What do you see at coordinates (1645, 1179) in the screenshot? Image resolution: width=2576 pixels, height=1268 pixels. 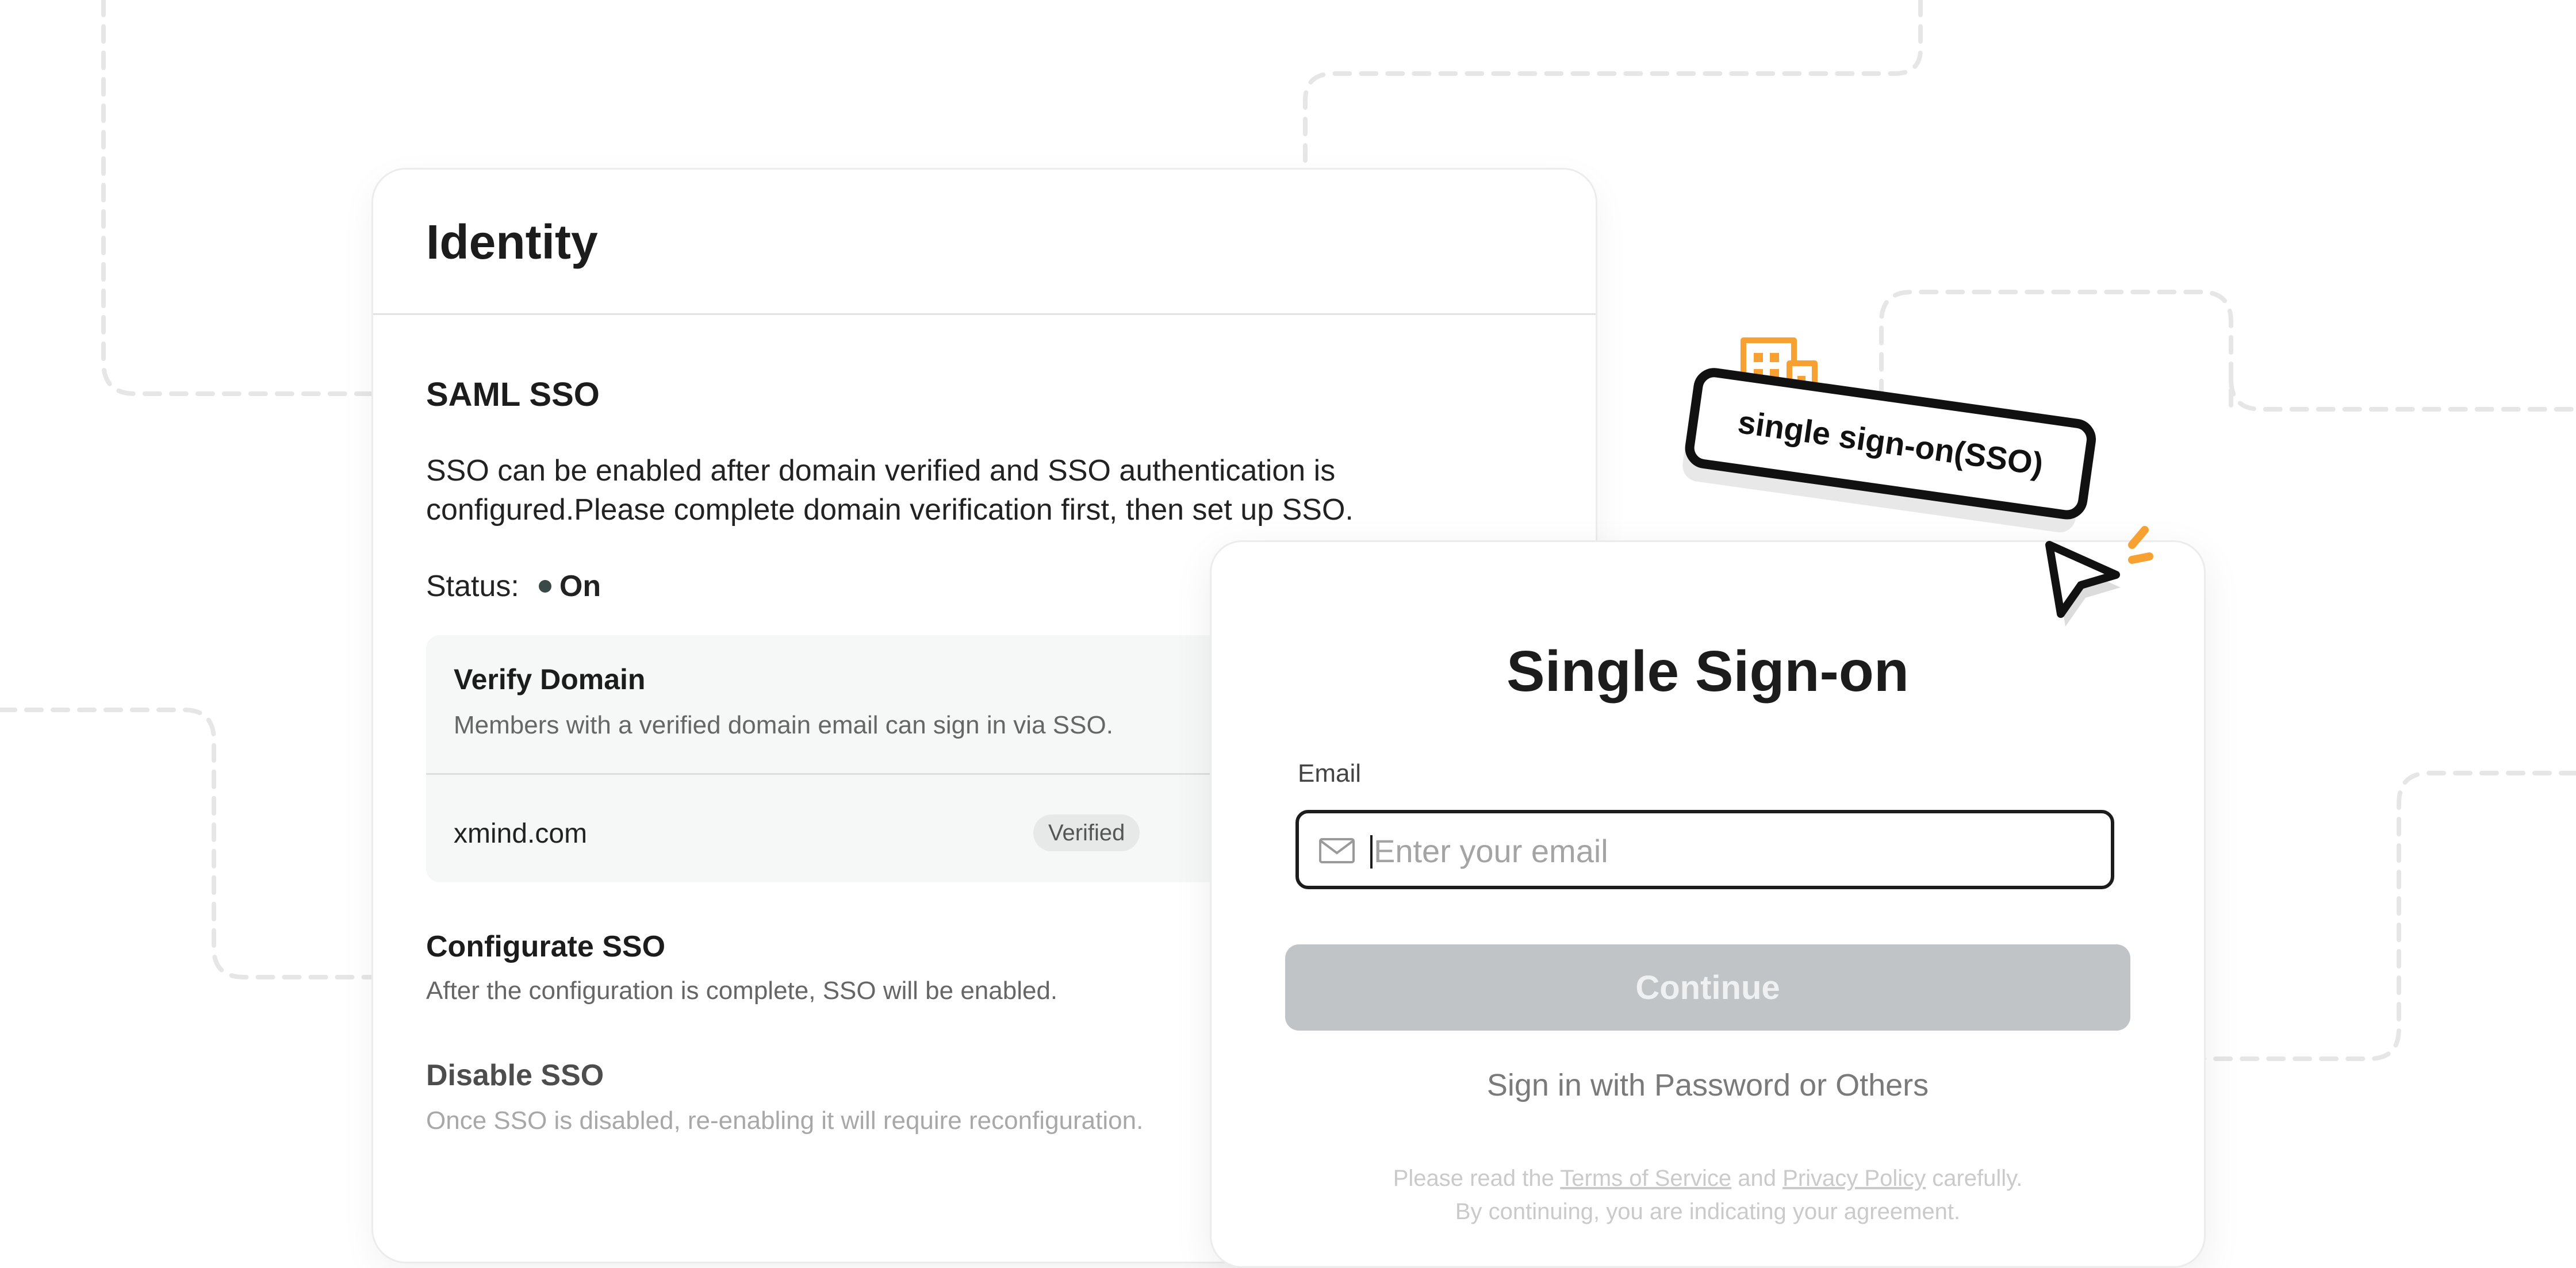 I see `terms-of-service-link: Terms of Service` at bounding box center [1645, 1179].